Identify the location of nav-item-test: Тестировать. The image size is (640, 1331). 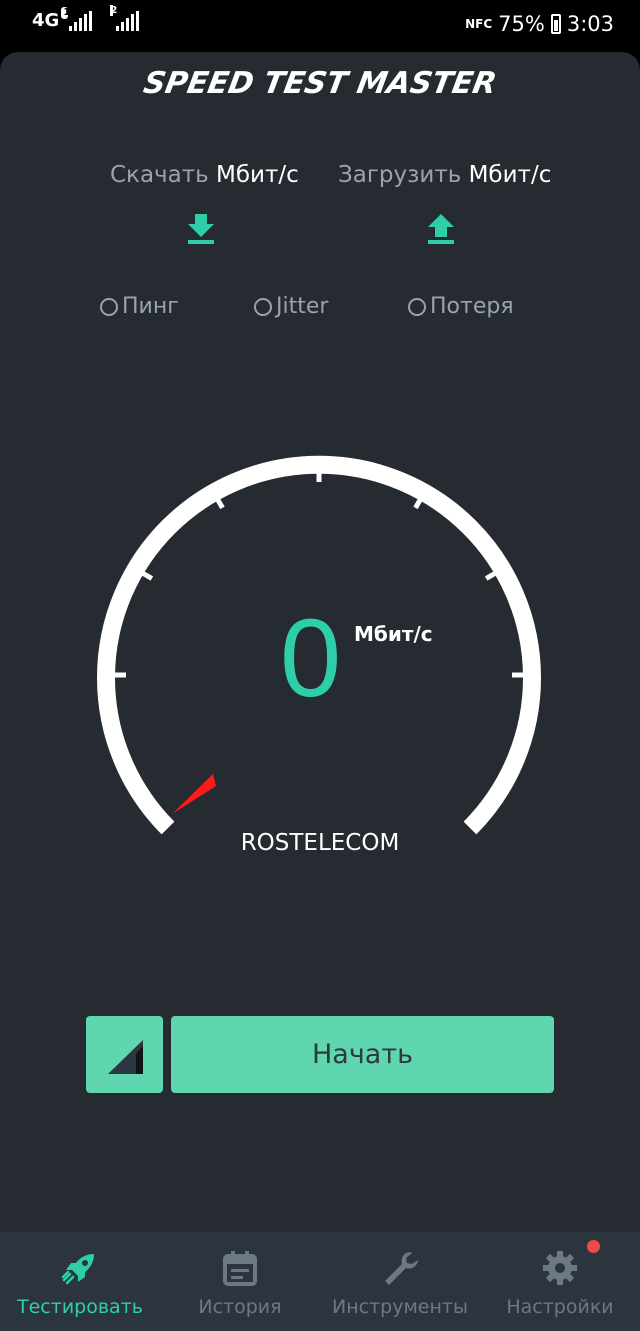
(80, 1281).